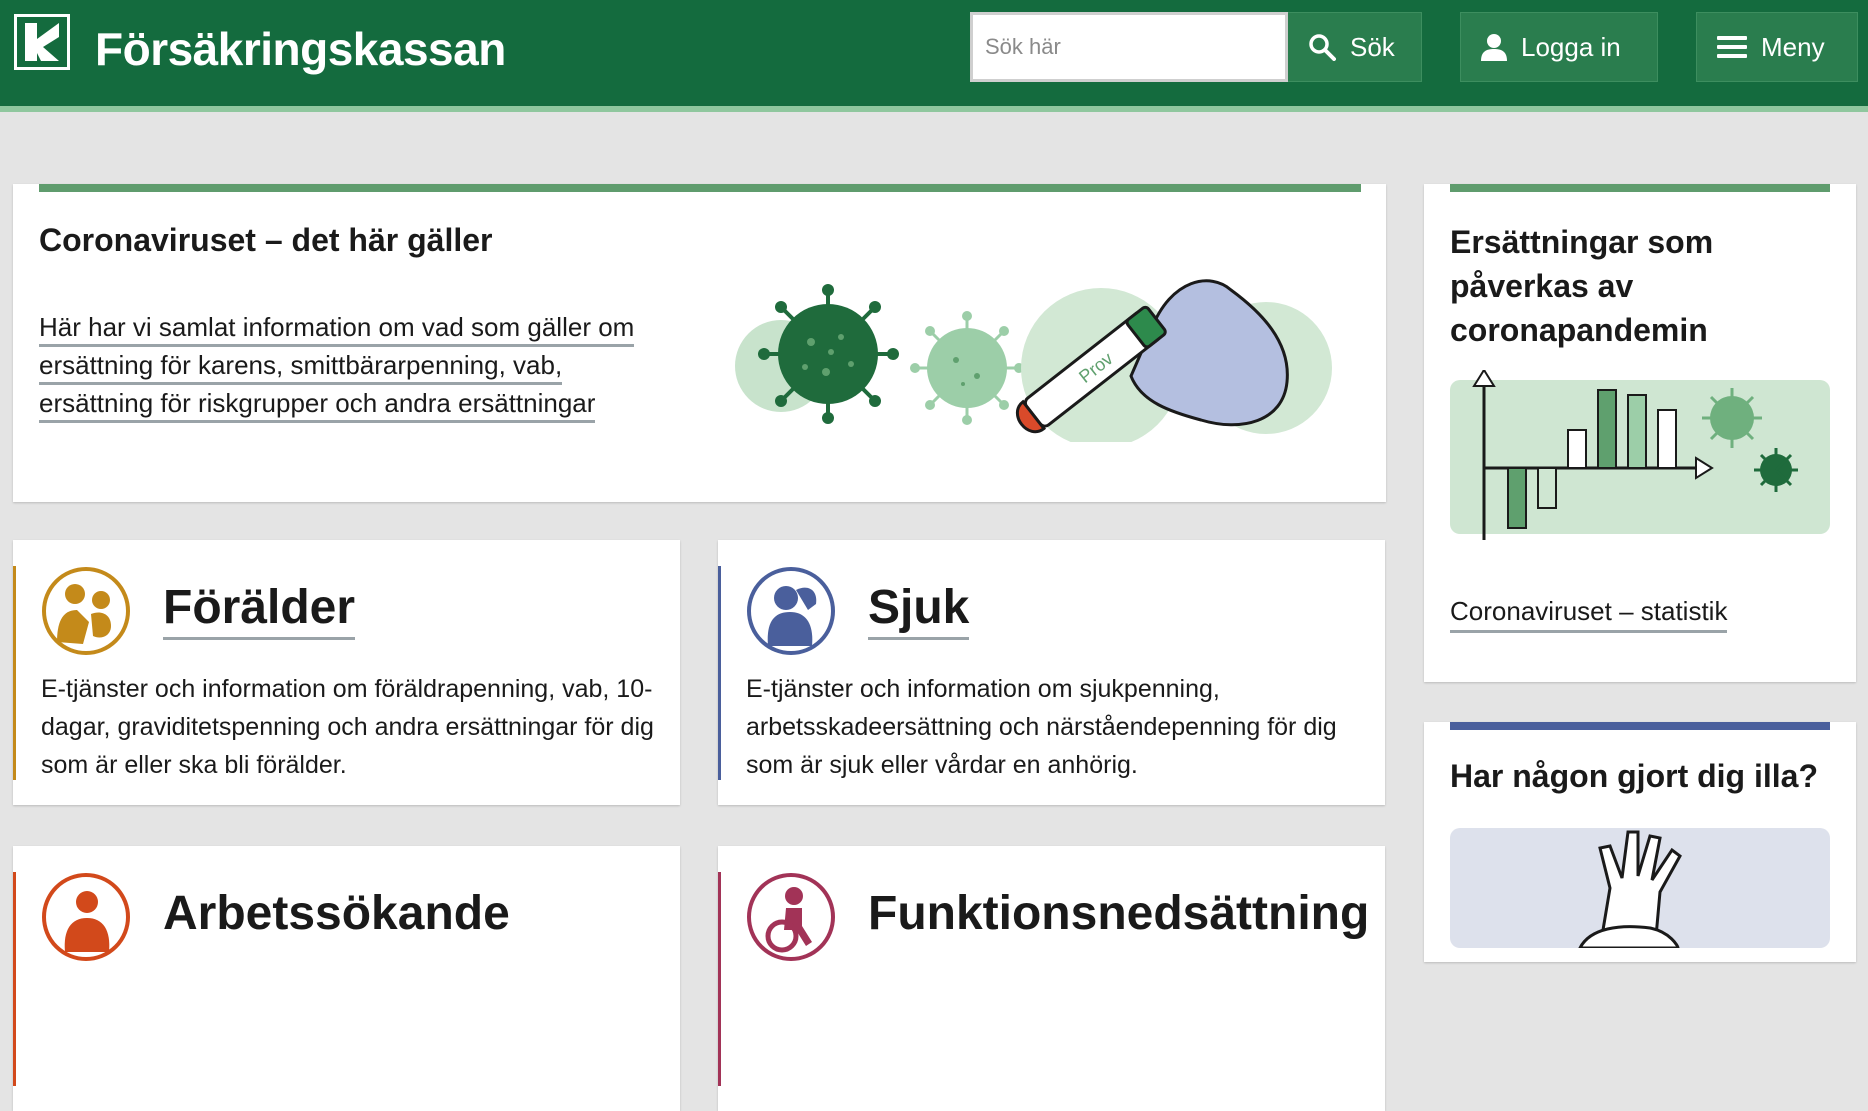 The height and width of the screenshot is (1111, 1868). Describe the element at coordinates (86, 611) in the screenshot. I see `parent-icon` at that location.